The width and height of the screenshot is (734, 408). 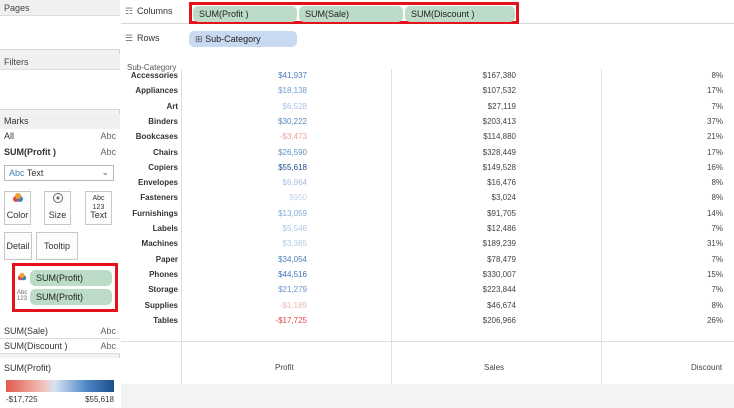 What do you see at coordinates (60, 136) in the screenshot?
I see `marks-all-row: All Abc` at bounding box center [60, 136].